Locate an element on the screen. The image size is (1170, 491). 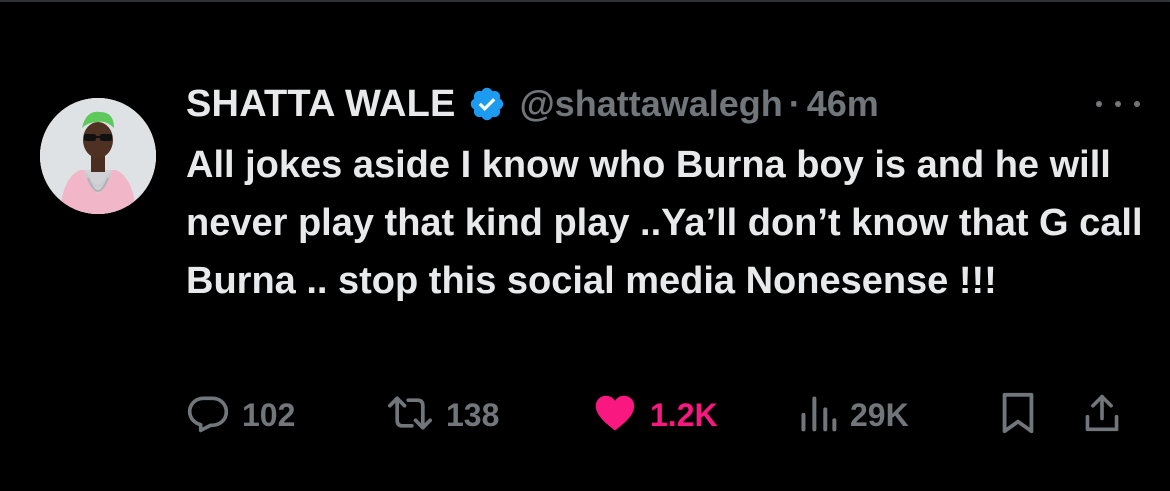
like-button: 1.2K is located at coordinates (655, 415).